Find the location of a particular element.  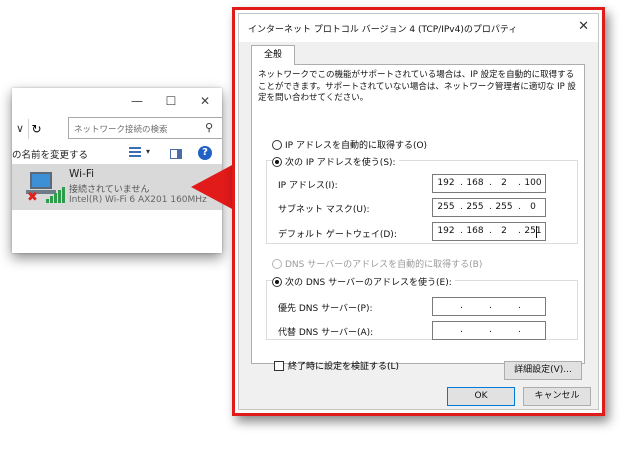

default-gateway-label: デフォルト ゲートウェイ(D): is located at coordinates (337, 235).